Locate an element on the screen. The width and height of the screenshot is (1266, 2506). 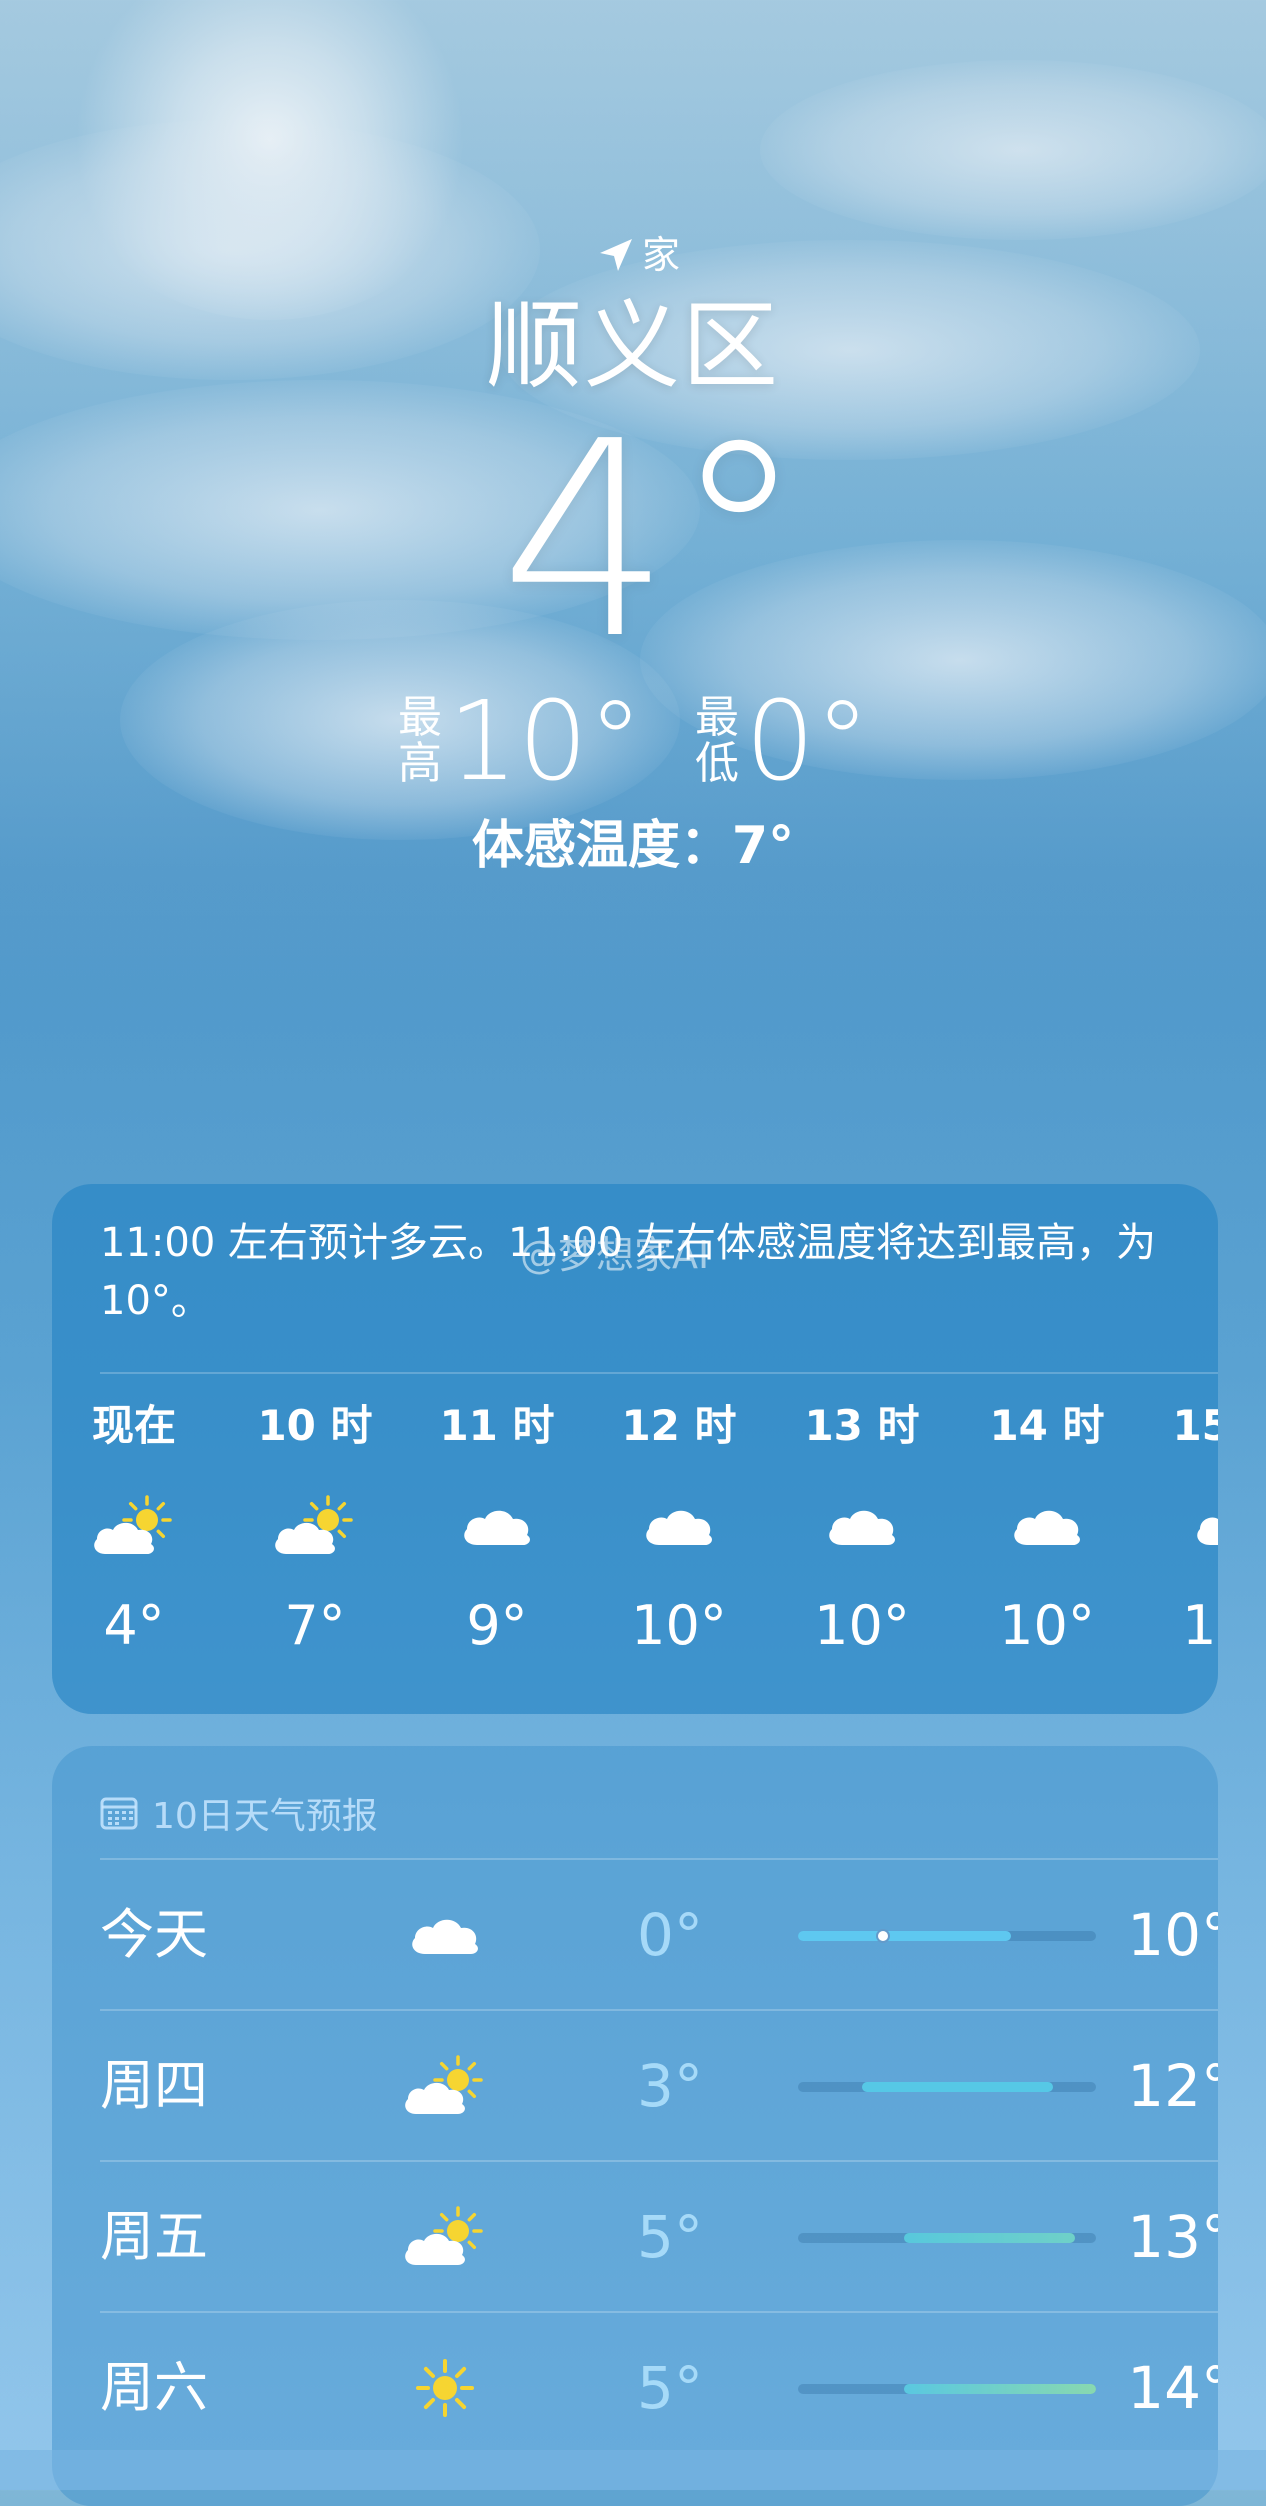
hour-item: 12 时 10° is located at coordinates (679, 1531).